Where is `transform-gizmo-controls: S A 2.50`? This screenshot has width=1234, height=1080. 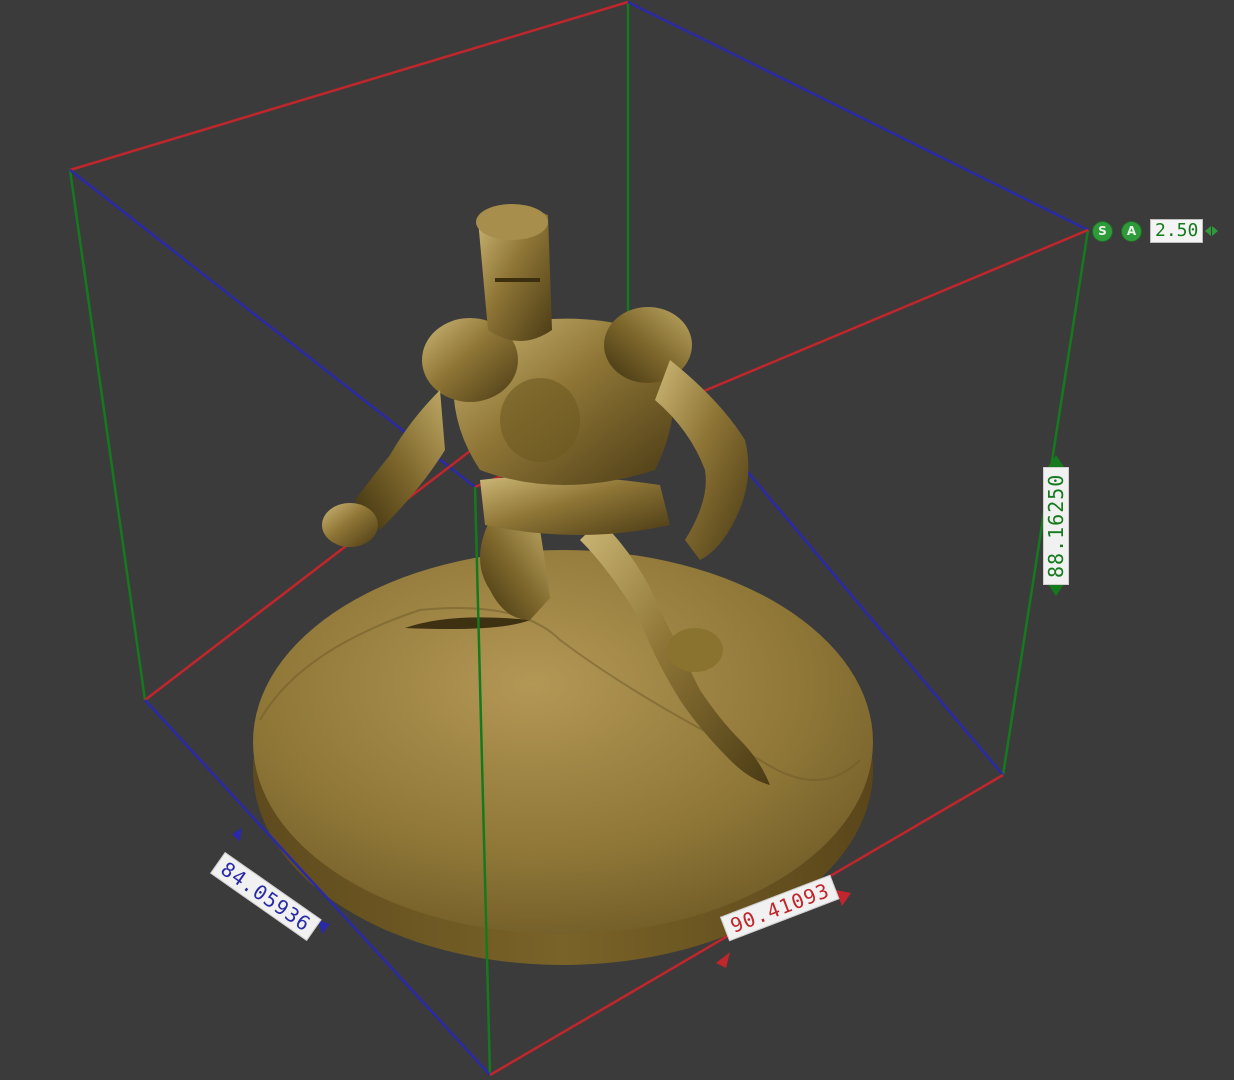
transform-gizmo-controls: S A 2.50 is located at coordinates (1155, 231).